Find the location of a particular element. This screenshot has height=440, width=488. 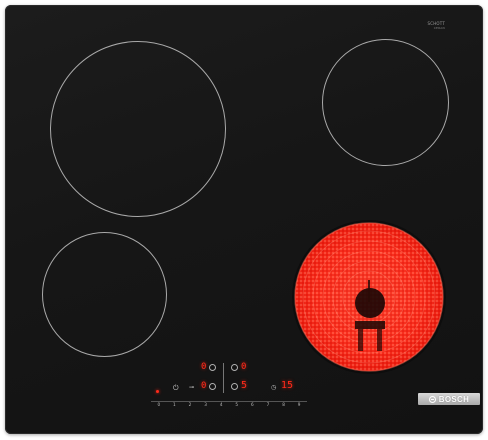

display-front-left: 0 is located at coordinates (204, 386).